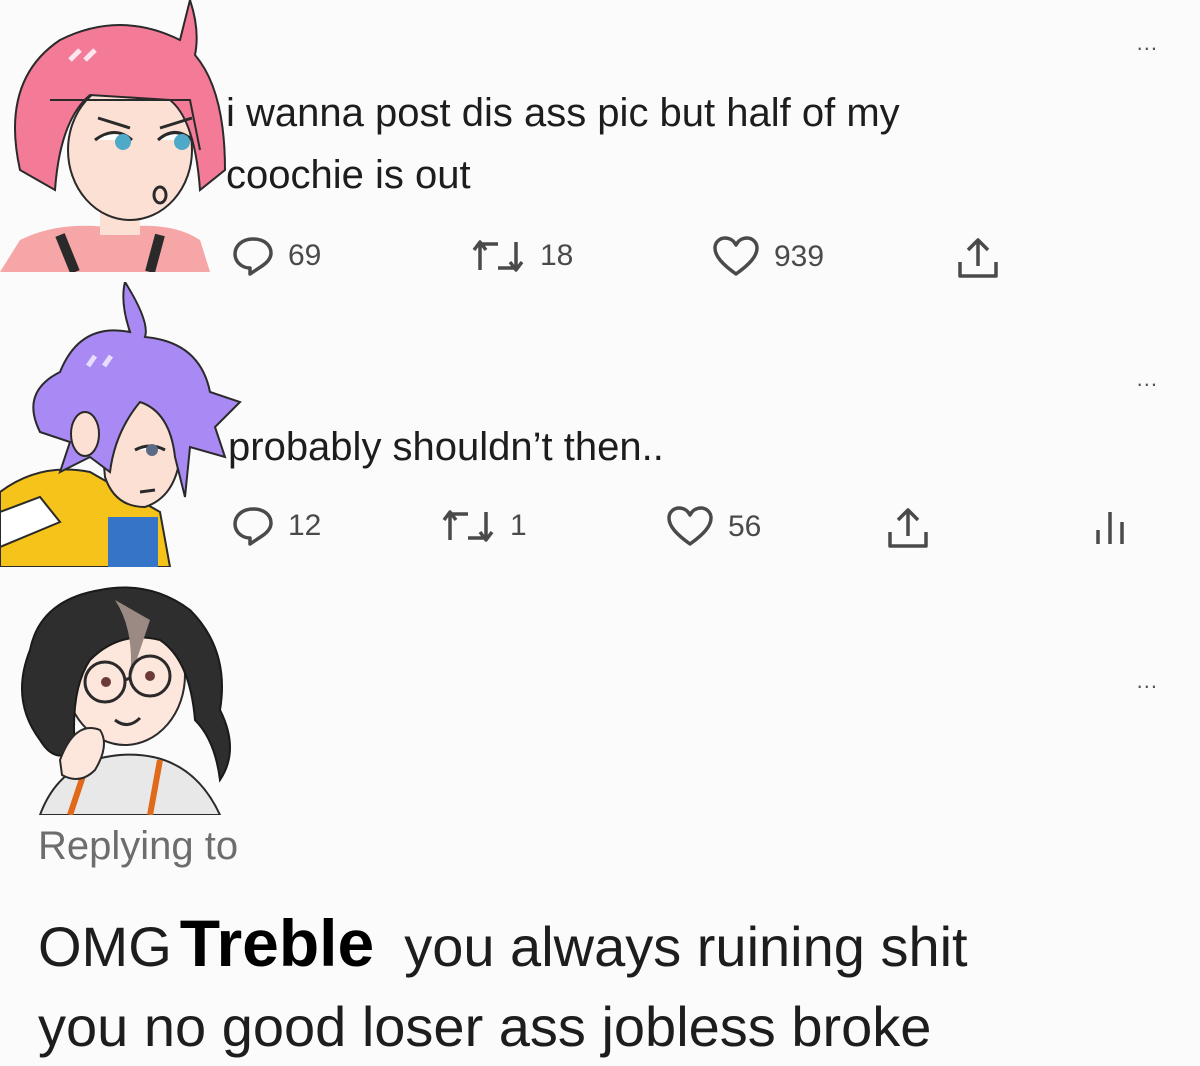  I want to click on reply-text-line-2: you no good loser ass jobless broke, so click(485, 1026).